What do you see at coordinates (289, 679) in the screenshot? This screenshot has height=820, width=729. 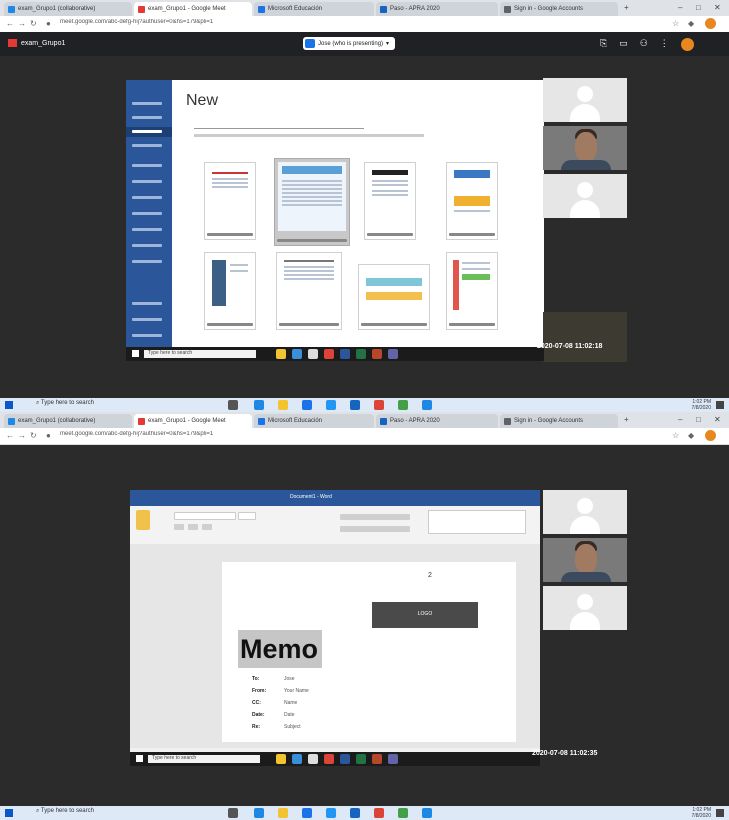 I see `field-value: Jose` at bounding box center [289, 679].